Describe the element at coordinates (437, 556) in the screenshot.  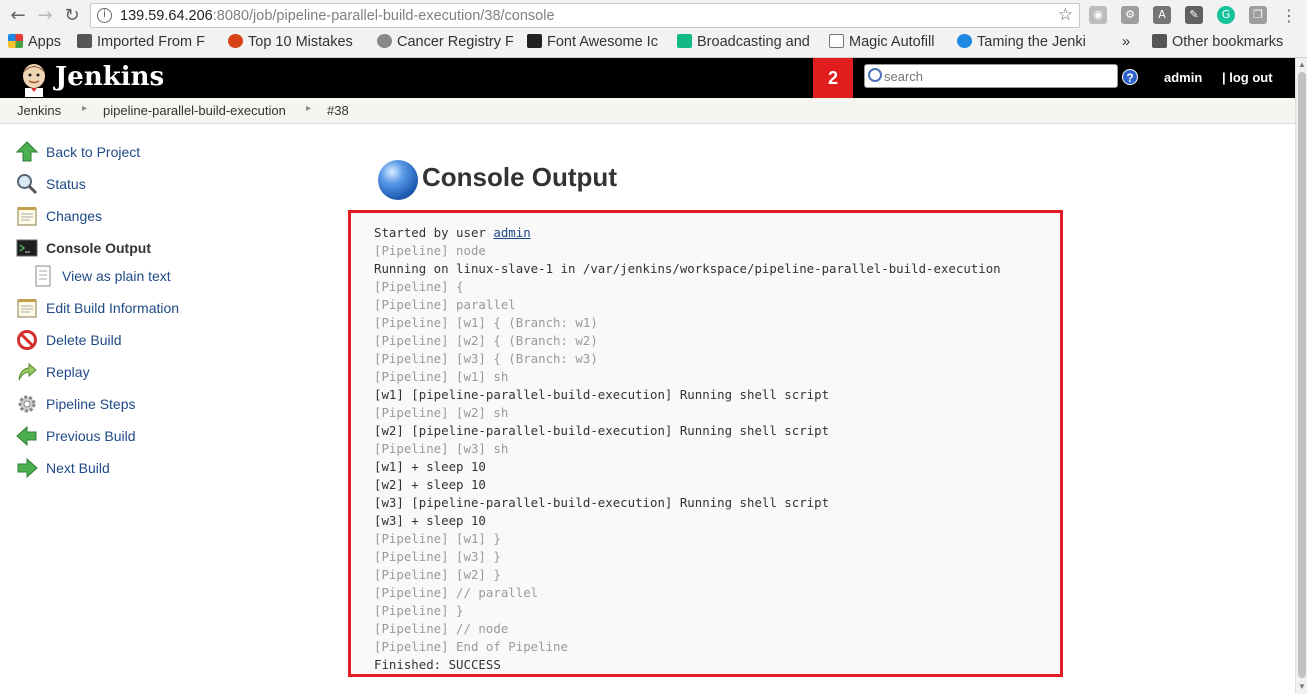
I see `console-line: [Pipeline] [w3] }` at that location.